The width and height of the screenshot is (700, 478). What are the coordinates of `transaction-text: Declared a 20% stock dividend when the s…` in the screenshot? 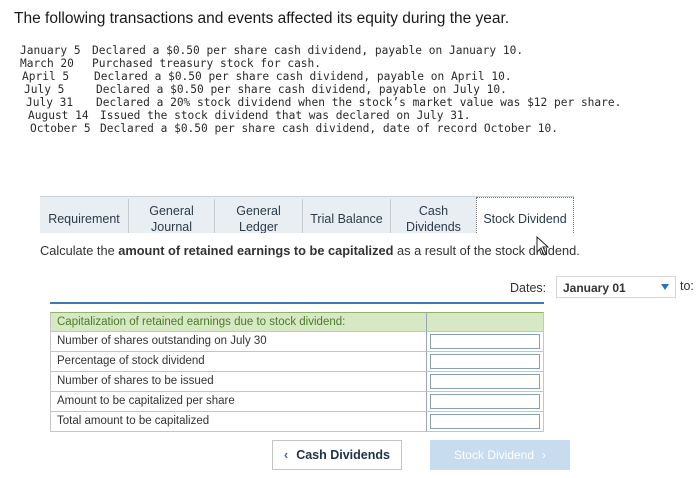 It's located at (359, 102).